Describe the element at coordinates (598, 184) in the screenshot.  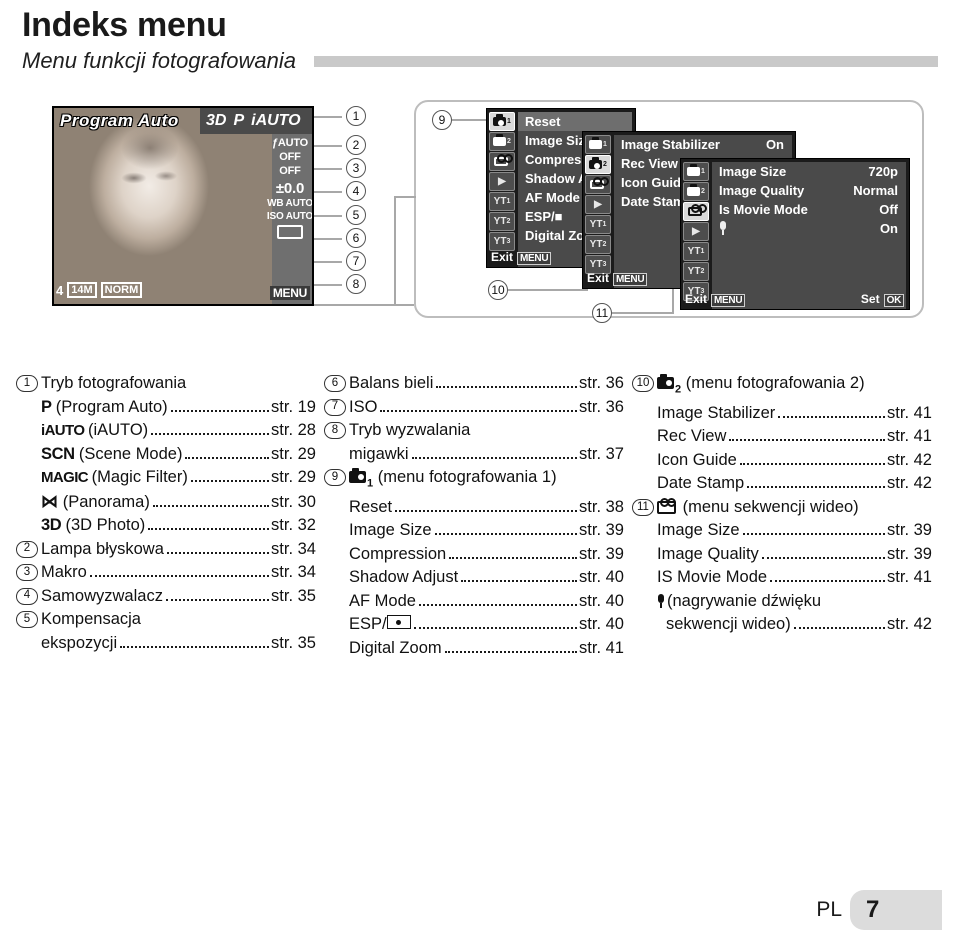
I see `panel2-tab-movie` at that location.